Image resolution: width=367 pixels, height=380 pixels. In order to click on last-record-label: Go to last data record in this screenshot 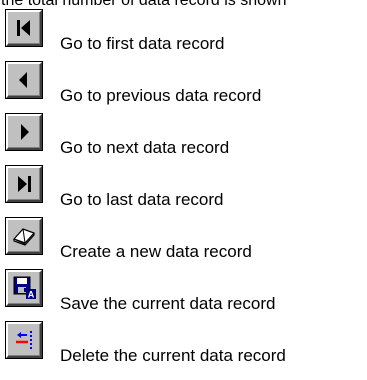, I will do `click(142, 199)`.